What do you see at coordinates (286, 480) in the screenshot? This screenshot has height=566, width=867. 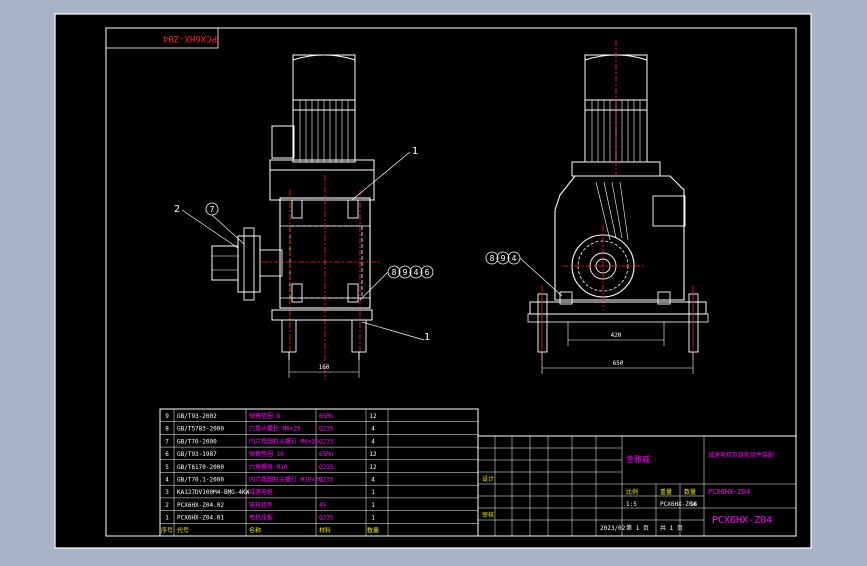 I see `bom-cell-name: 内六角圆柱头螺钉 M10×35` at bounding box center [286, 480].